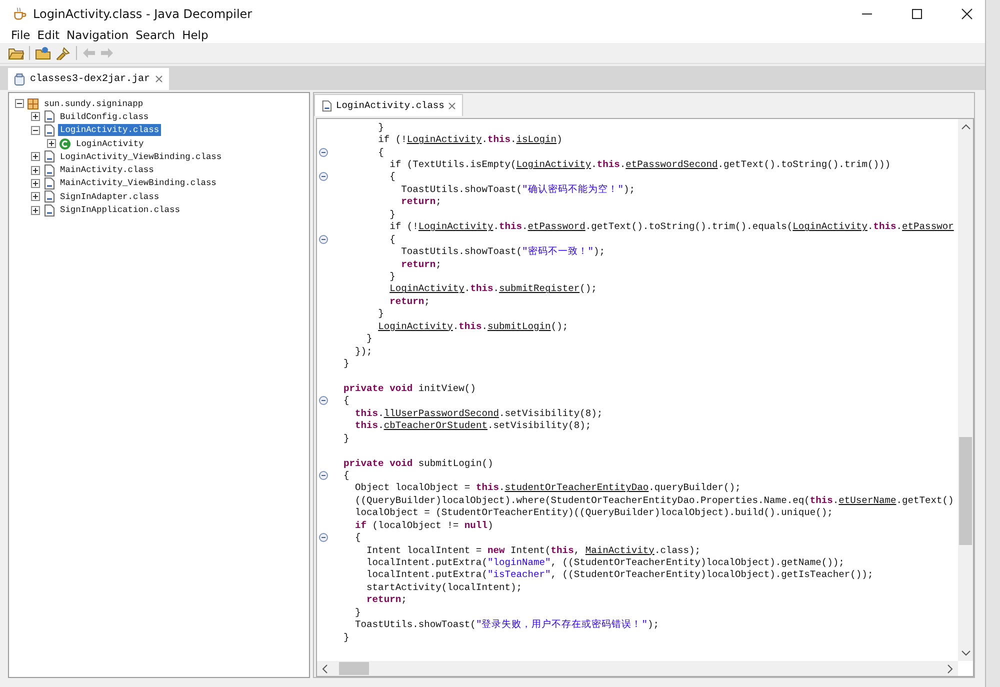 This screenshot has height=687, width=1000. What do you see at coordinates (65, 144) in the screenshot?
I see `class-icon` at bounding box center [65, 144].